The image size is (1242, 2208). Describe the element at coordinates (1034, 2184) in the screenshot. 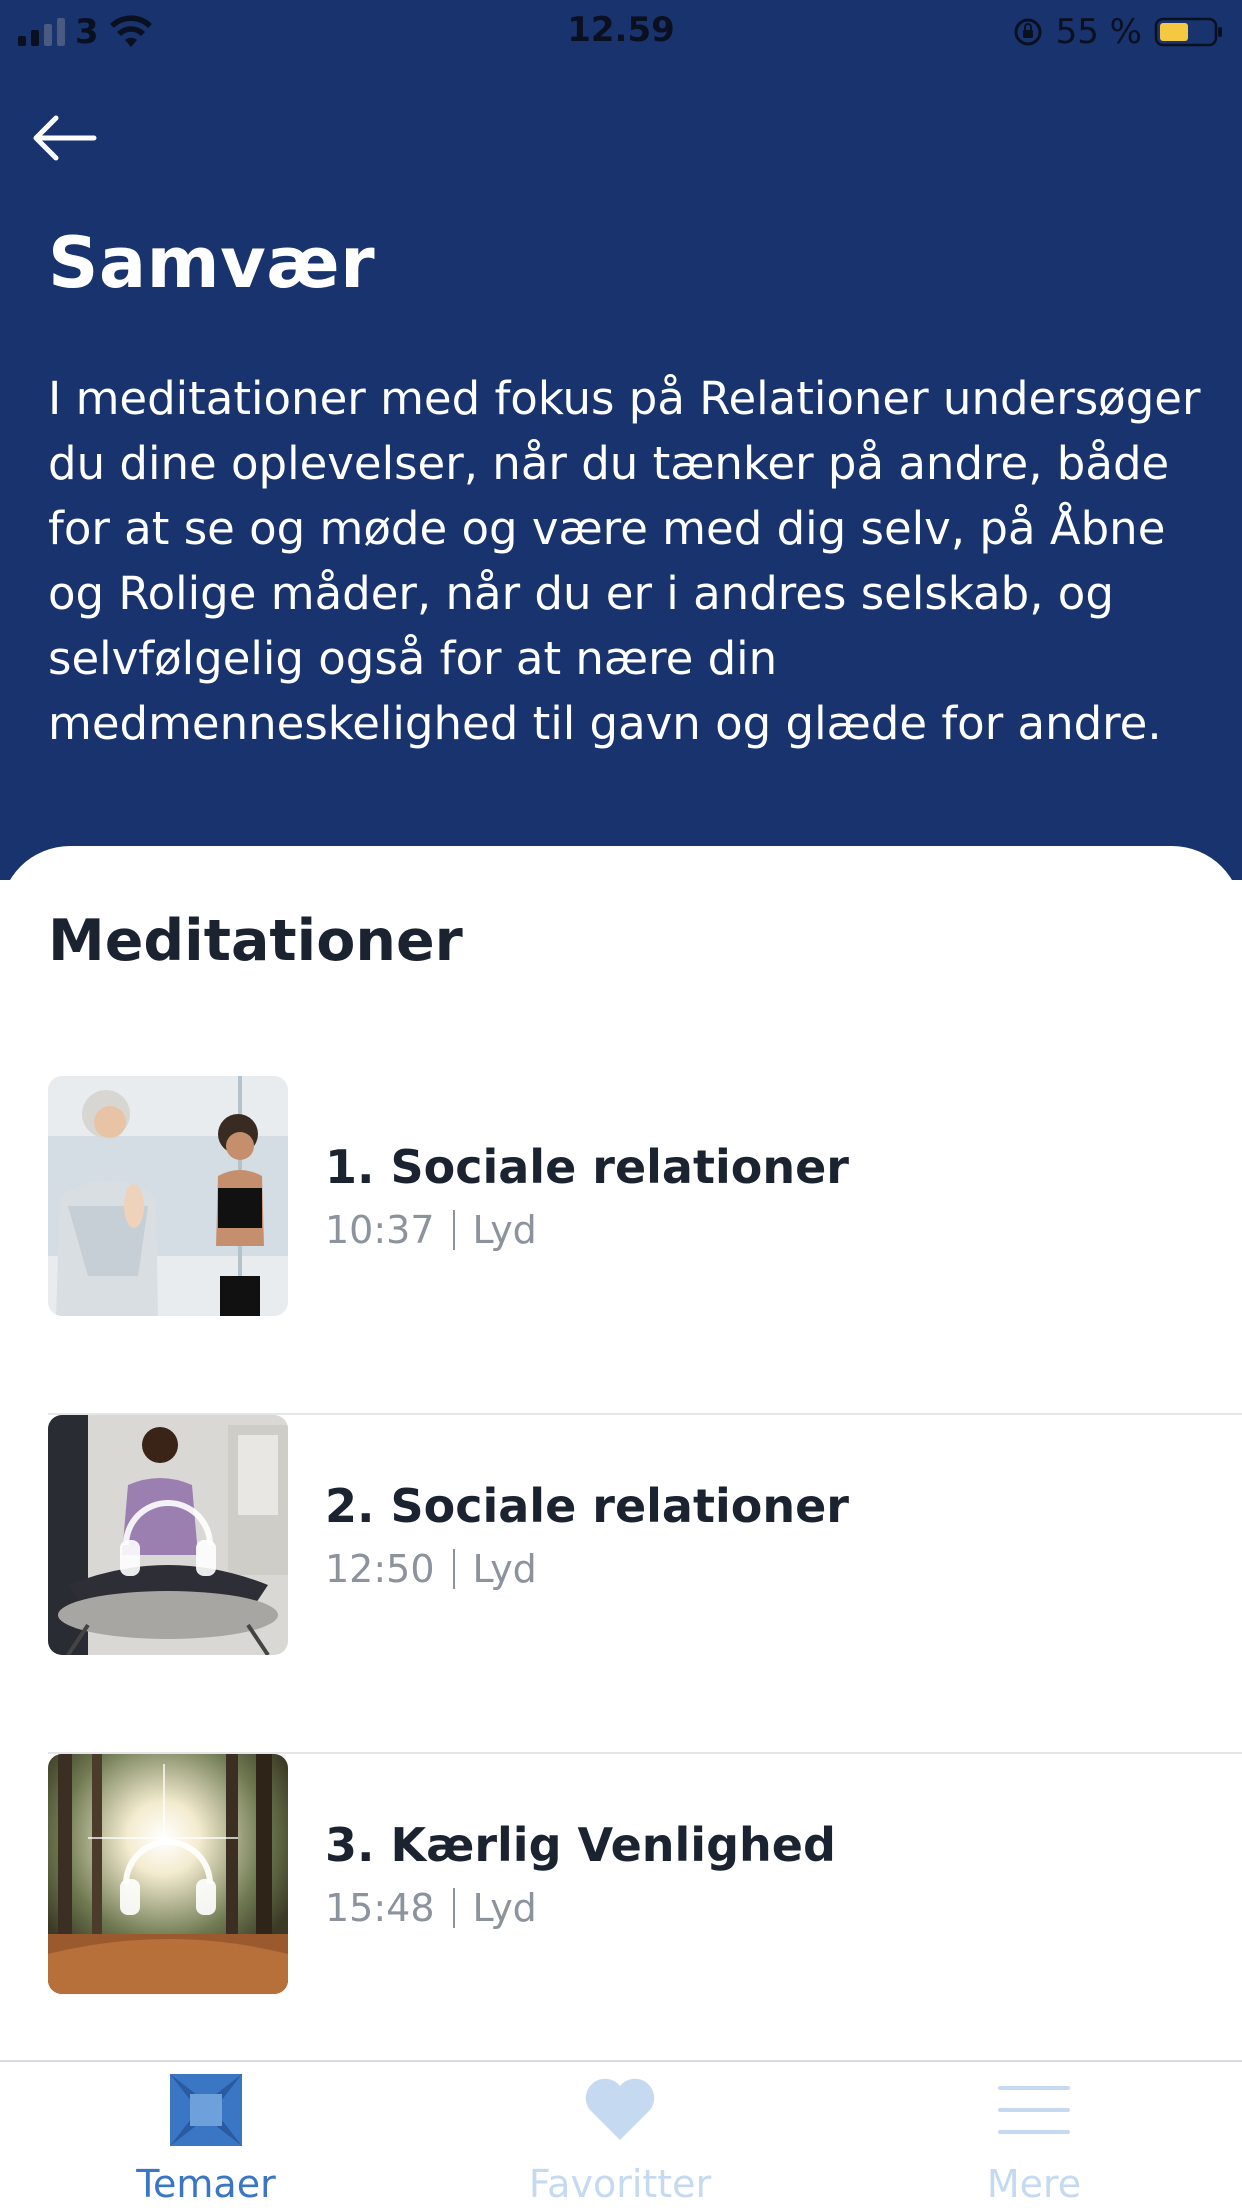

I see `tab-label: Mere` at that location.